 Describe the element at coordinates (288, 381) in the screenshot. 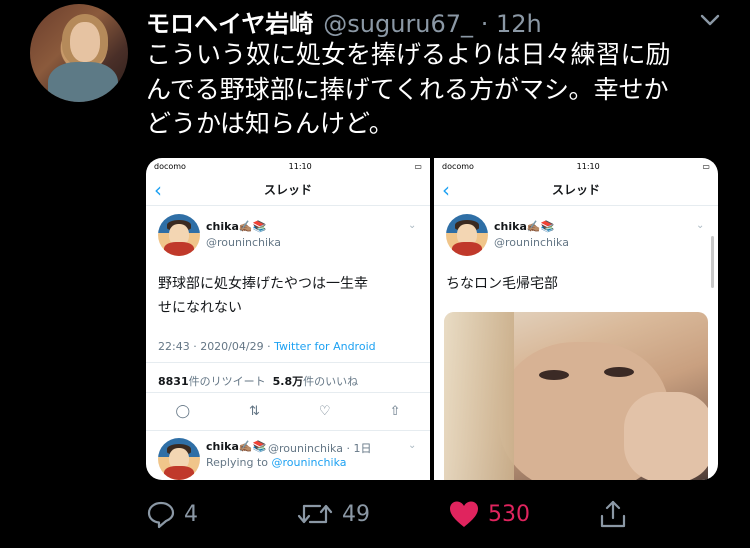

I see `like-count: 5.8万` at that location.